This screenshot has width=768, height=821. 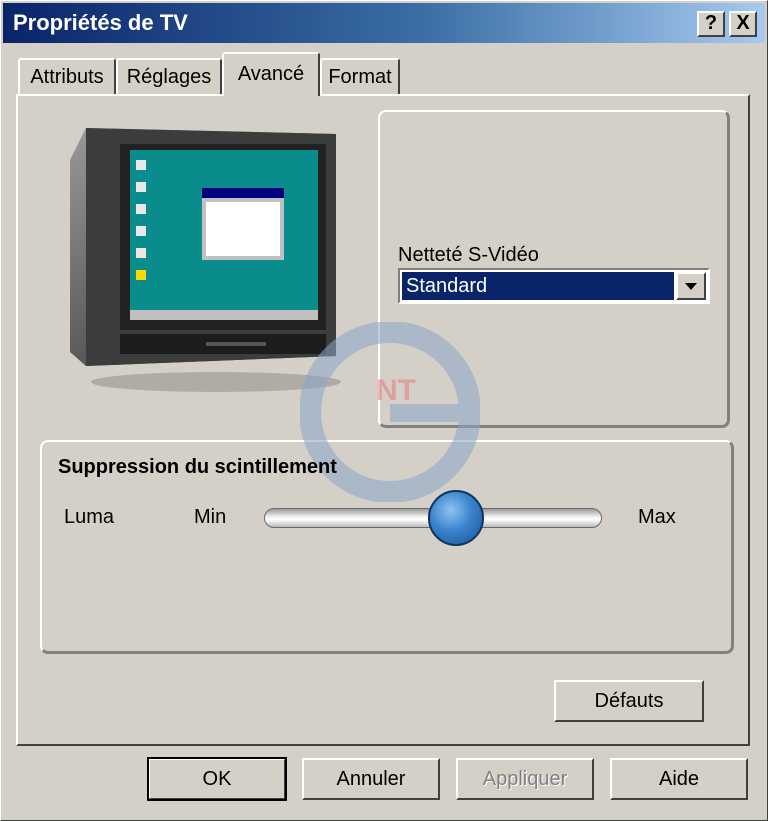 I want to click on apply-button-label: Appliquer, so click(x=525, y=779).